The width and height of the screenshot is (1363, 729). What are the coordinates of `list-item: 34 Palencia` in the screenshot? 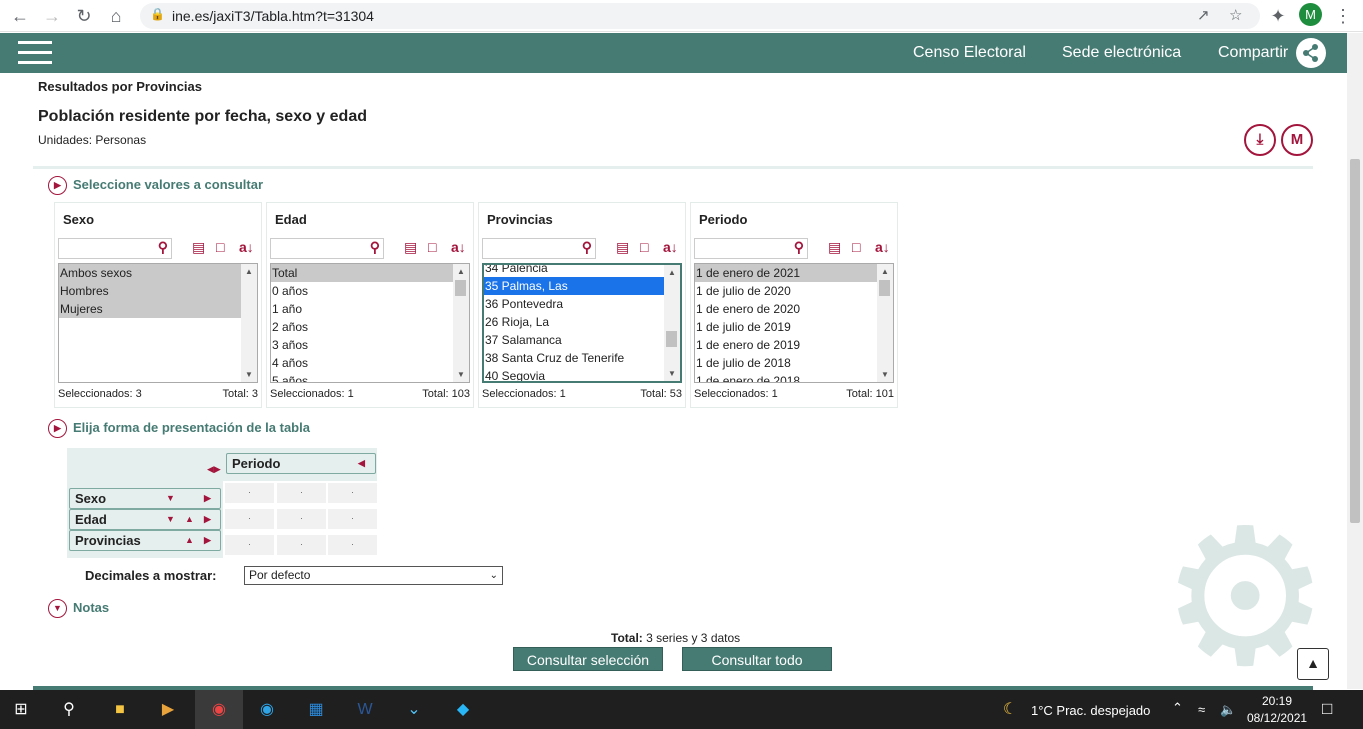 It's located at (582, 271).